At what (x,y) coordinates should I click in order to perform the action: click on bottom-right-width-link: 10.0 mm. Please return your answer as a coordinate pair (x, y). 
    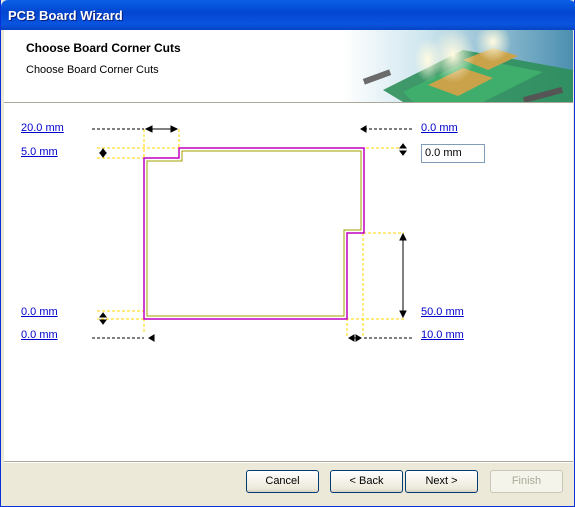
    Looking at the image, I should click on (442, 335).